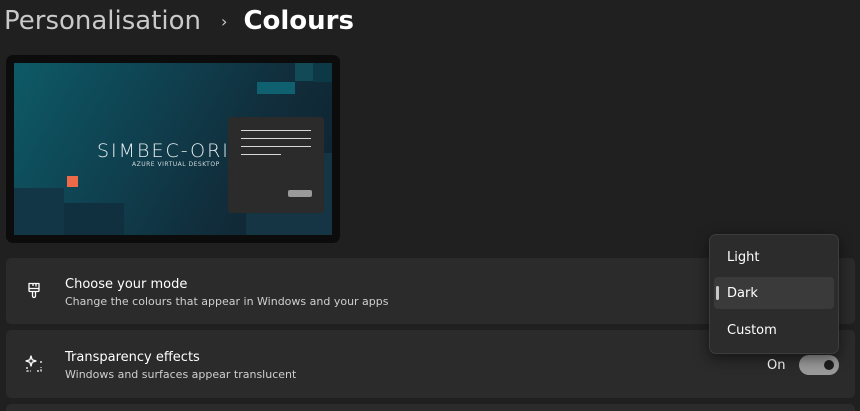 This screenshot has height=411, width=860. Describe the element at coordinates (224, 21) in the screenshot. I see `chevron-right-icon: ›` at that location.